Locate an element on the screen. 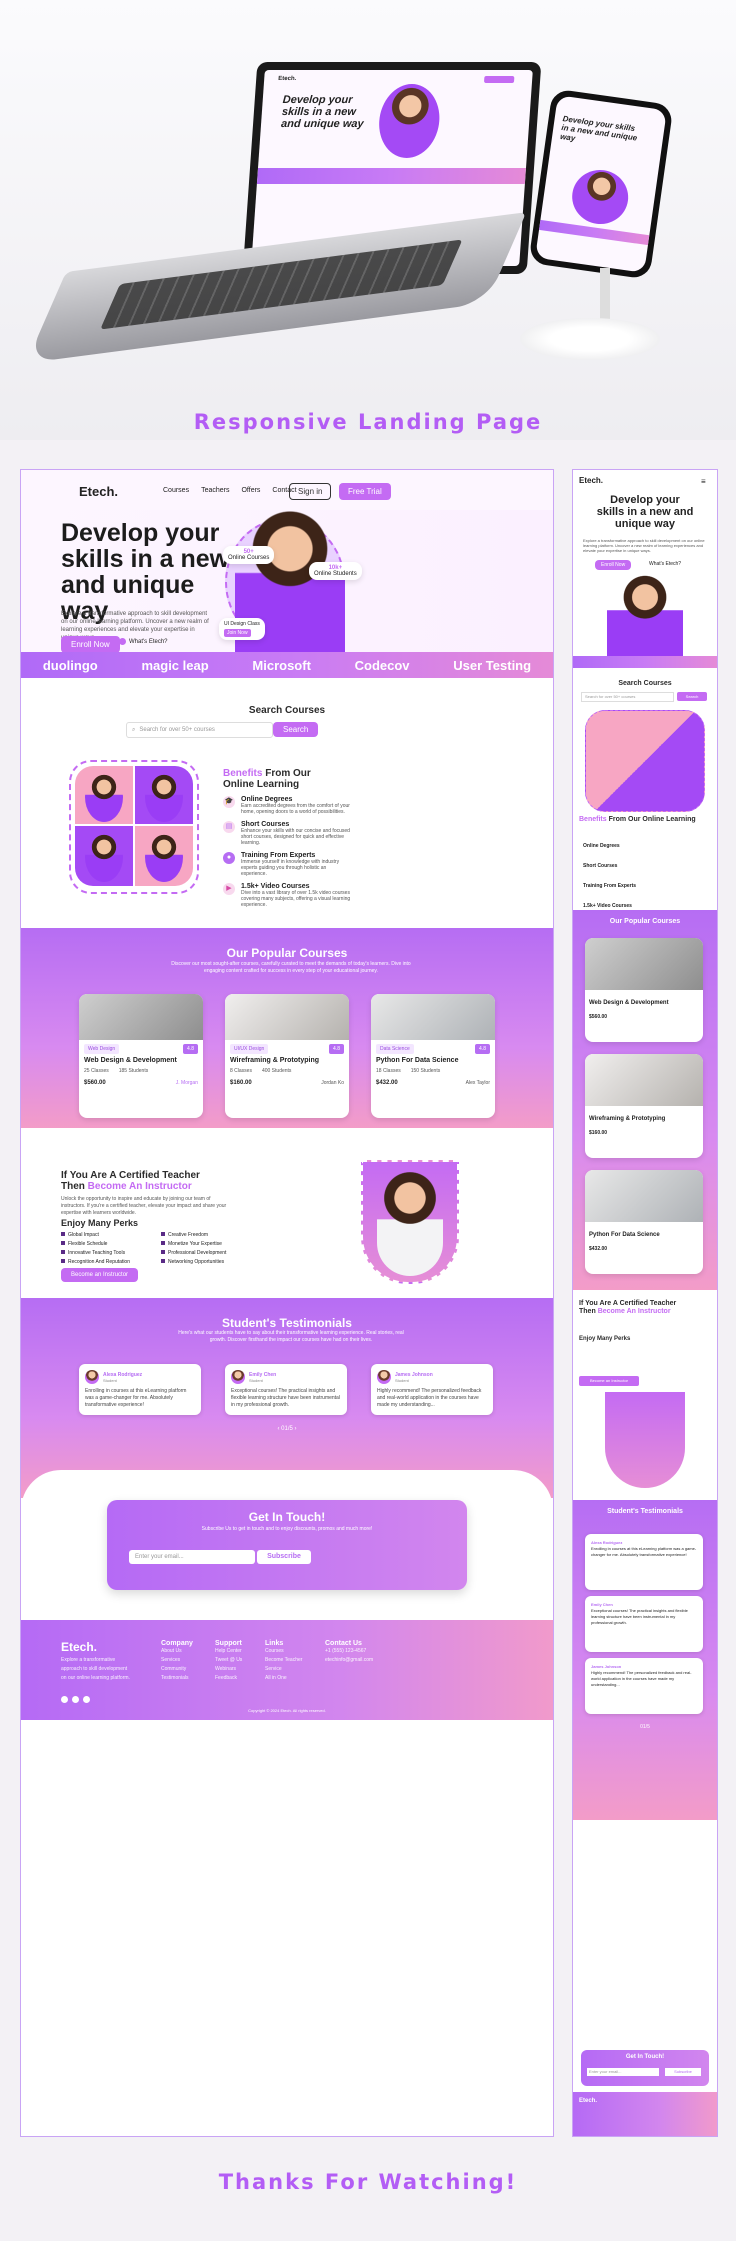 The image size is (736, 2241). become-instructor-button: Become an Instructor is located at coordinates (100, 1275).